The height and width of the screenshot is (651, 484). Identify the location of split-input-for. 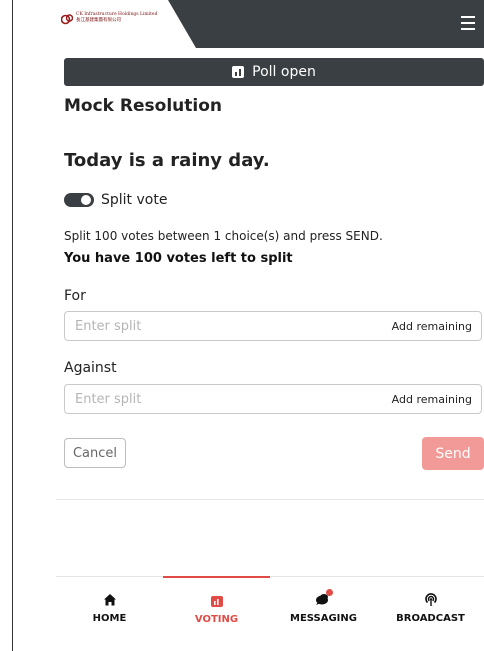
(225, 326).